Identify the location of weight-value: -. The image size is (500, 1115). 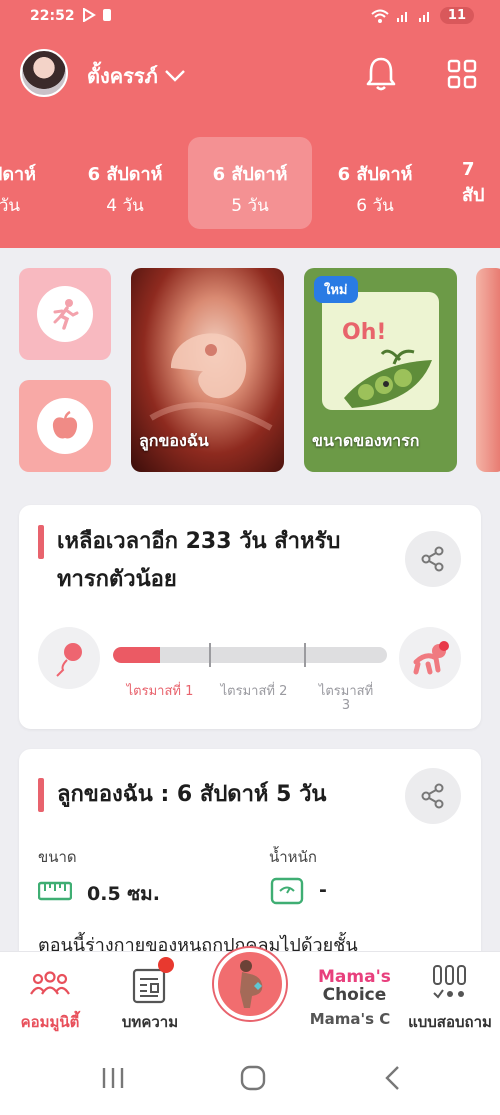
(323, 890).